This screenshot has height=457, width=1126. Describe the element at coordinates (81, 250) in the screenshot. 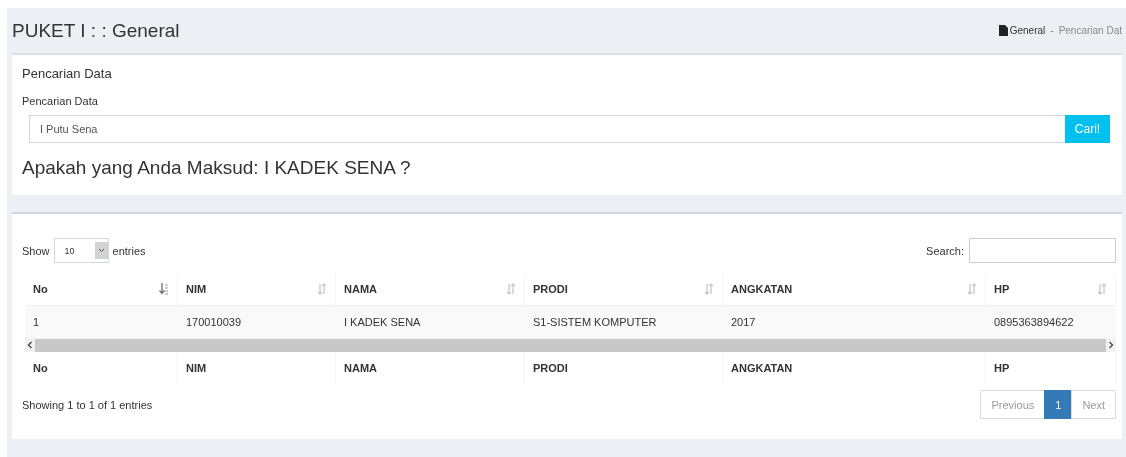

I see `entries-select: 10` at that location.